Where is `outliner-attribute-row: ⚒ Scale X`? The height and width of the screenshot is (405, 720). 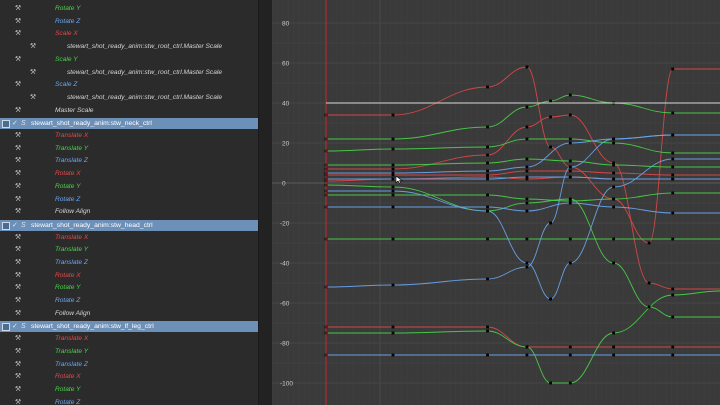 outliner-attribute-row: ⚒ Scale X is located at coordinates (129, 34).